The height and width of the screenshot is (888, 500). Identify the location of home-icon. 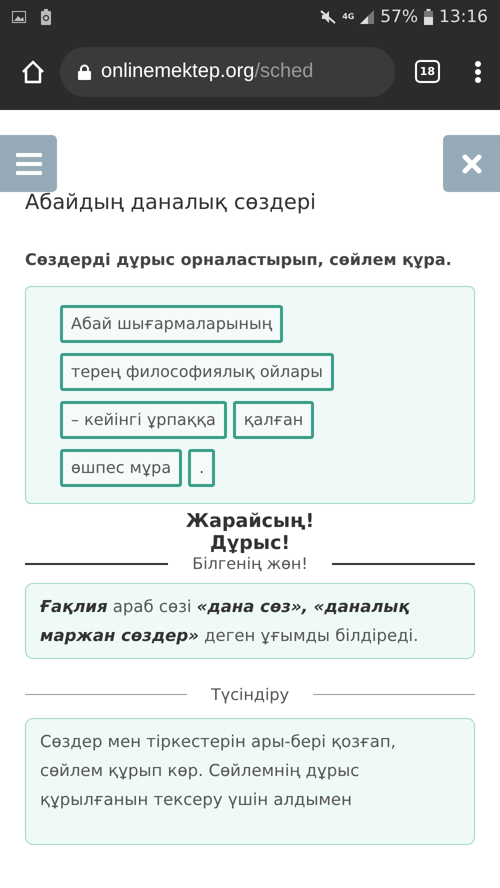
(33, 71).